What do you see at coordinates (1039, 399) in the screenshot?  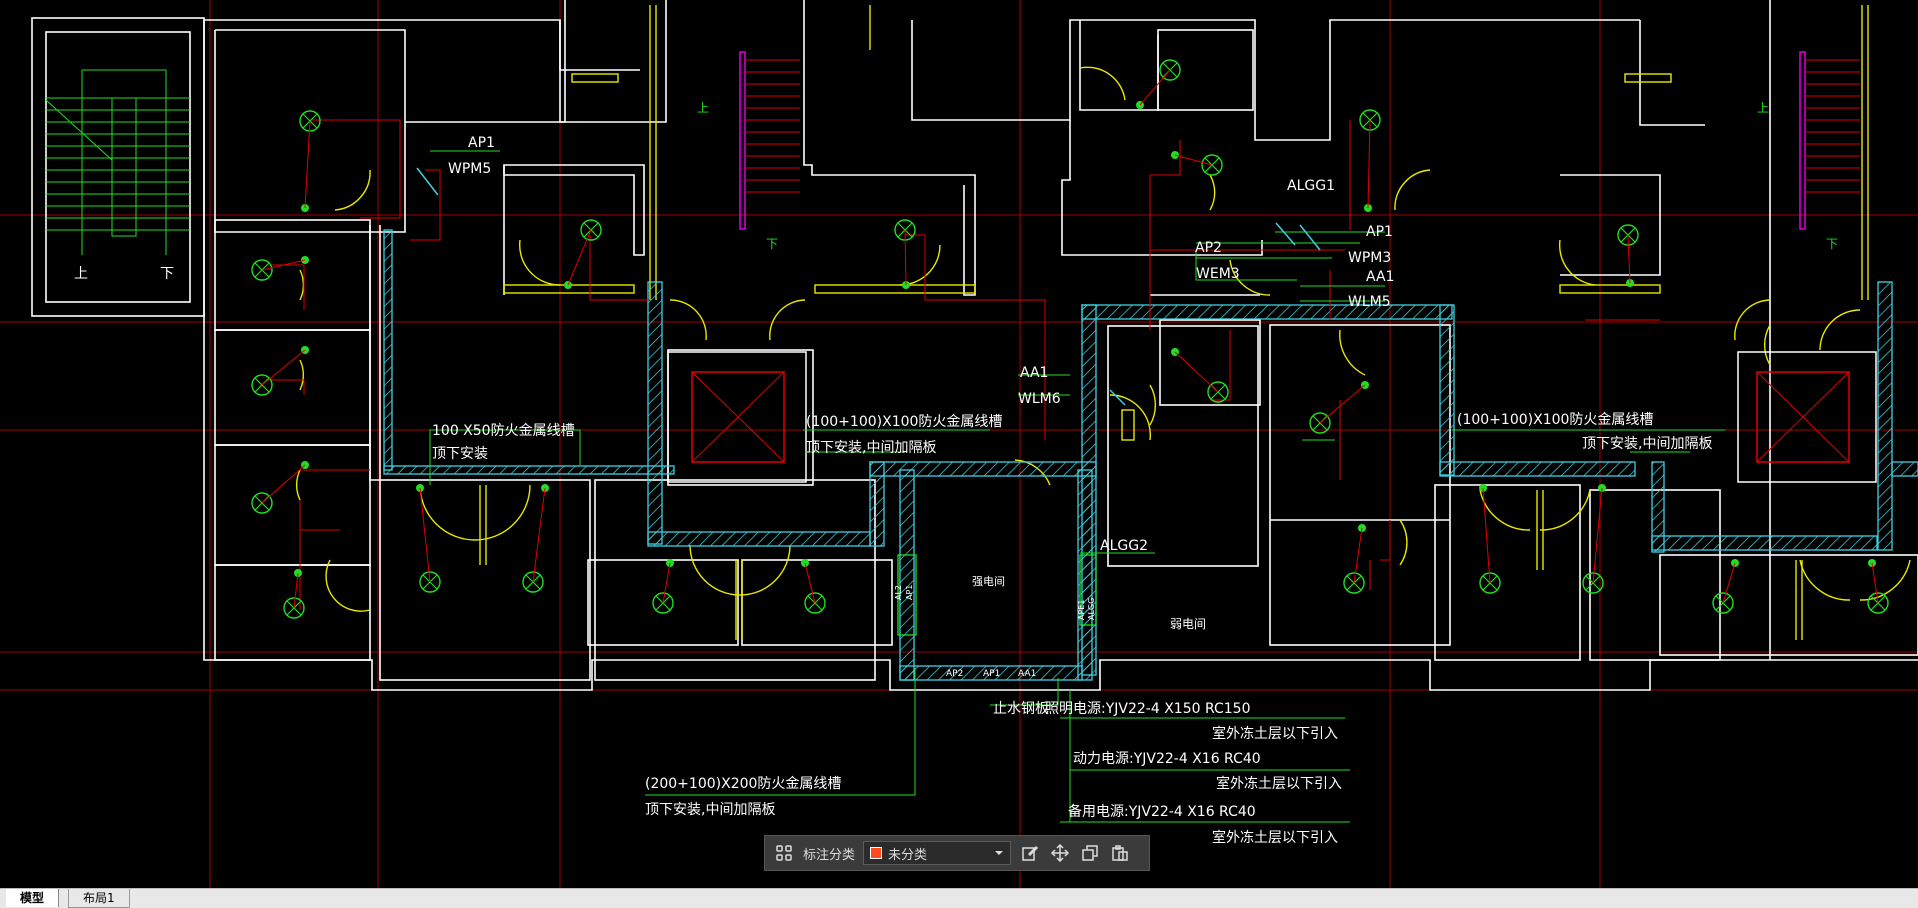 I see `label-wlm6: WLM6` at bounding box center [1039, 399].